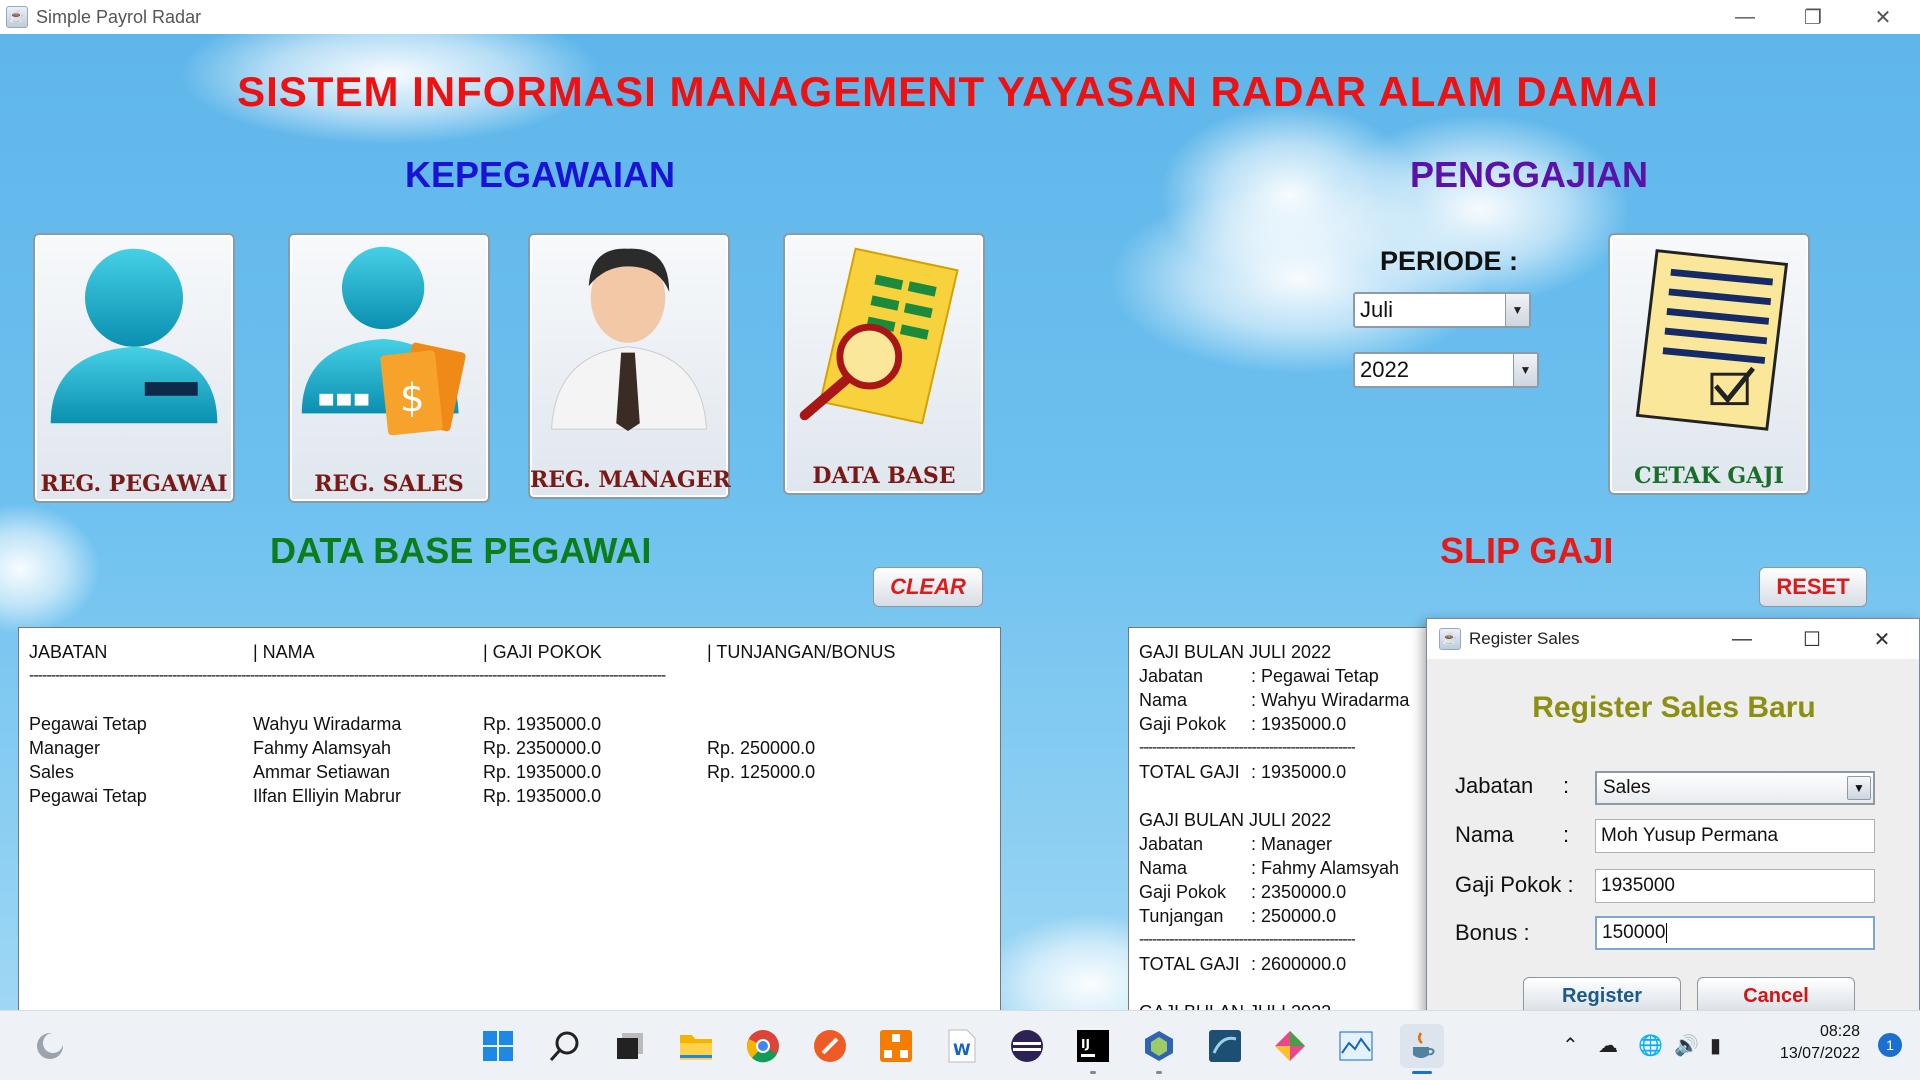 The image size is (1920, 1080). I want to click on employee-icon, so click(134, 336).